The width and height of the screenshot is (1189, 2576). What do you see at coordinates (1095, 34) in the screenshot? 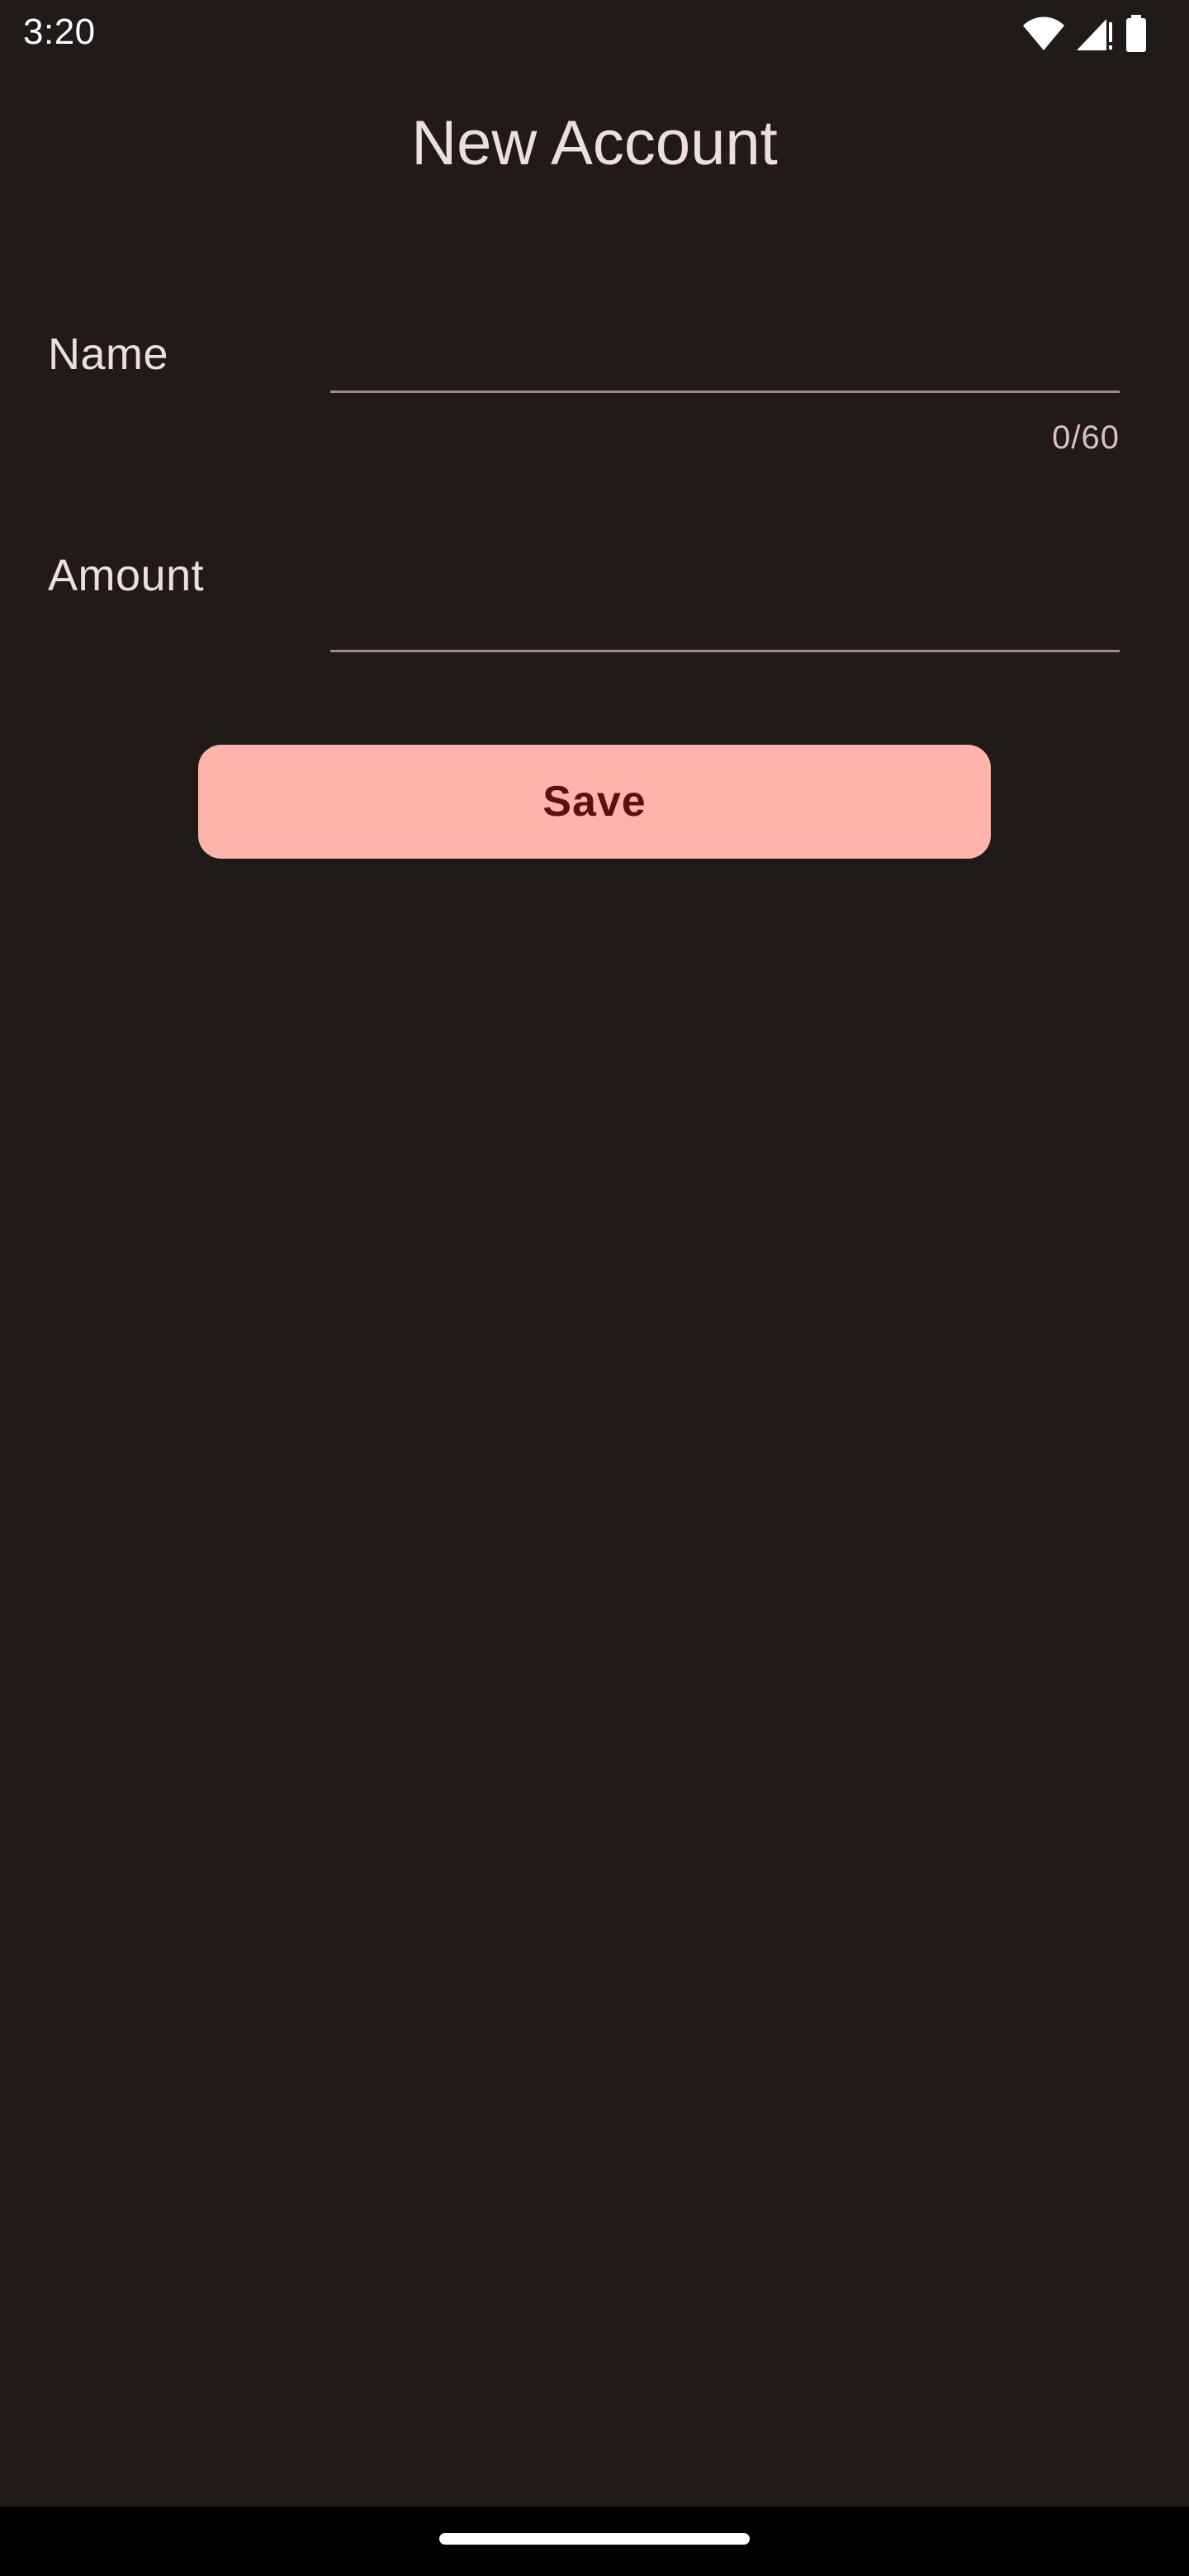
I see `cellular-signal-icon` at bounding box center [1095, 34].